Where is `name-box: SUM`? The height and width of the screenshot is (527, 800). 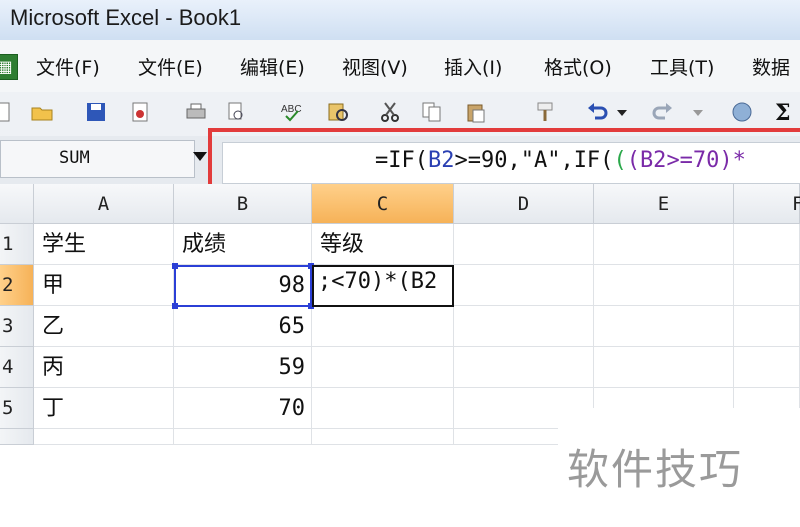
name-box: SUM is located at coordinates (97, 159).